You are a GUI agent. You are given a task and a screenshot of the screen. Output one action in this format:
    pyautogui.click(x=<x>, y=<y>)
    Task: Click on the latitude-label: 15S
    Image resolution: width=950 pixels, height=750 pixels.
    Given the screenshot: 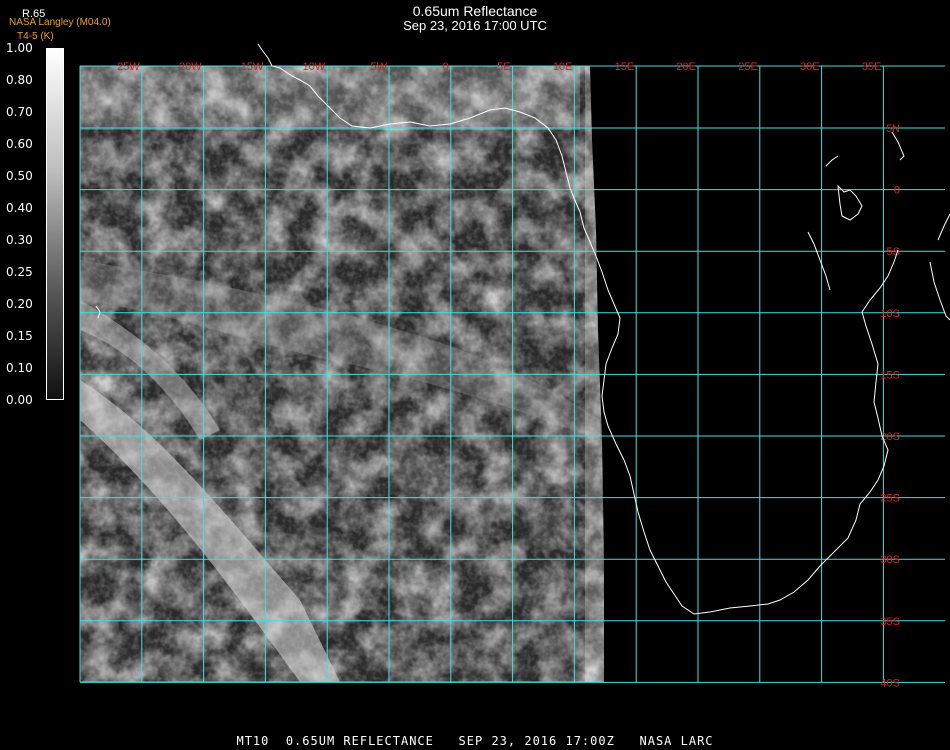 What is the action you would take?
    pyautogui.click(x=890, y=375)
    